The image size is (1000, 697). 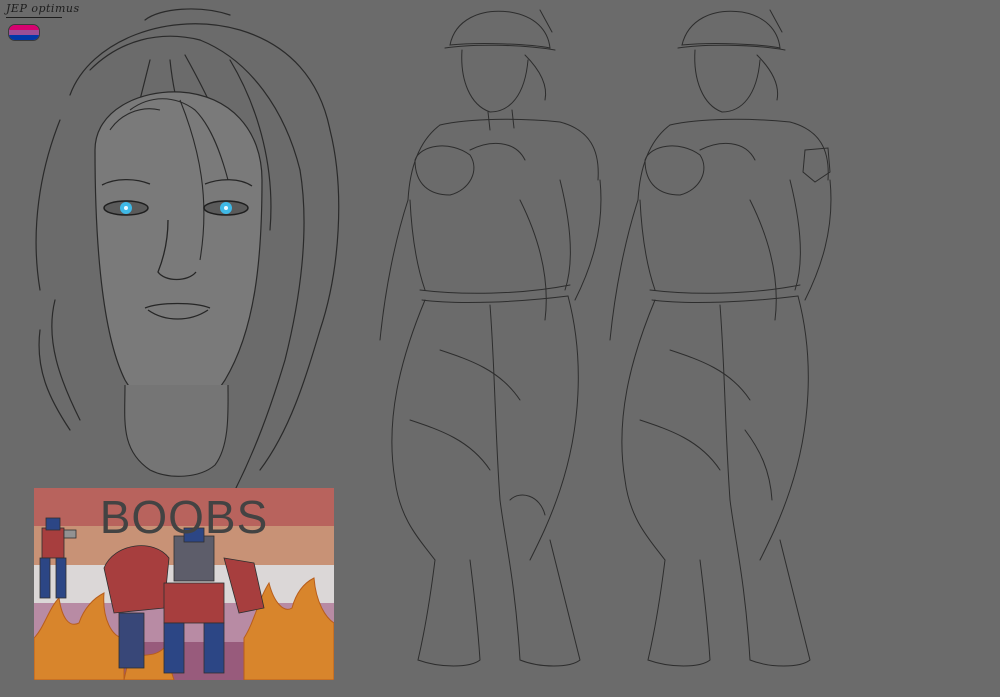 What do you see at coordinates (176, 430) in the screenshot?
I see `portrait-neck` at bounding box center [176, 430].